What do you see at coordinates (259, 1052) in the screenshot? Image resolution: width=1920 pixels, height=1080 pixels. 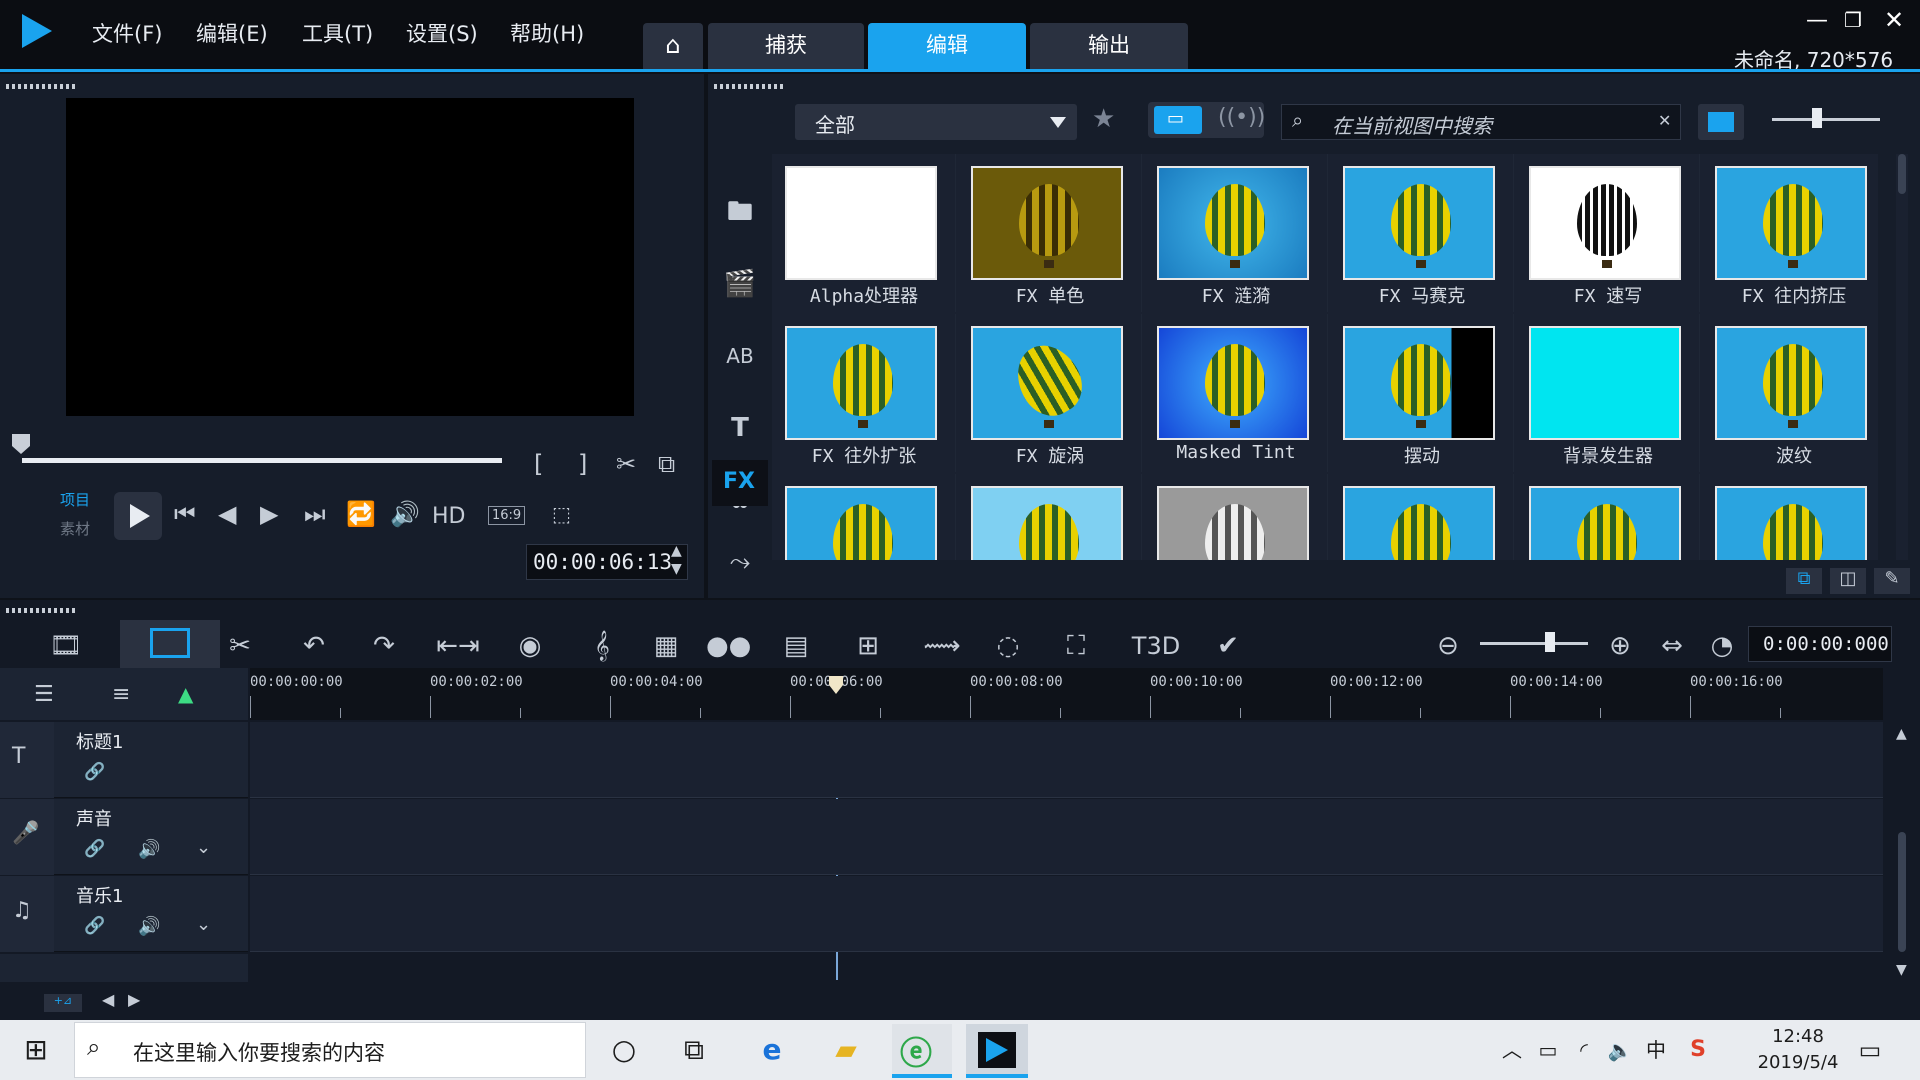 I see `taskbar-search-input: 在这里输入你要搜索的内容` at bounding box center [259, 1052].